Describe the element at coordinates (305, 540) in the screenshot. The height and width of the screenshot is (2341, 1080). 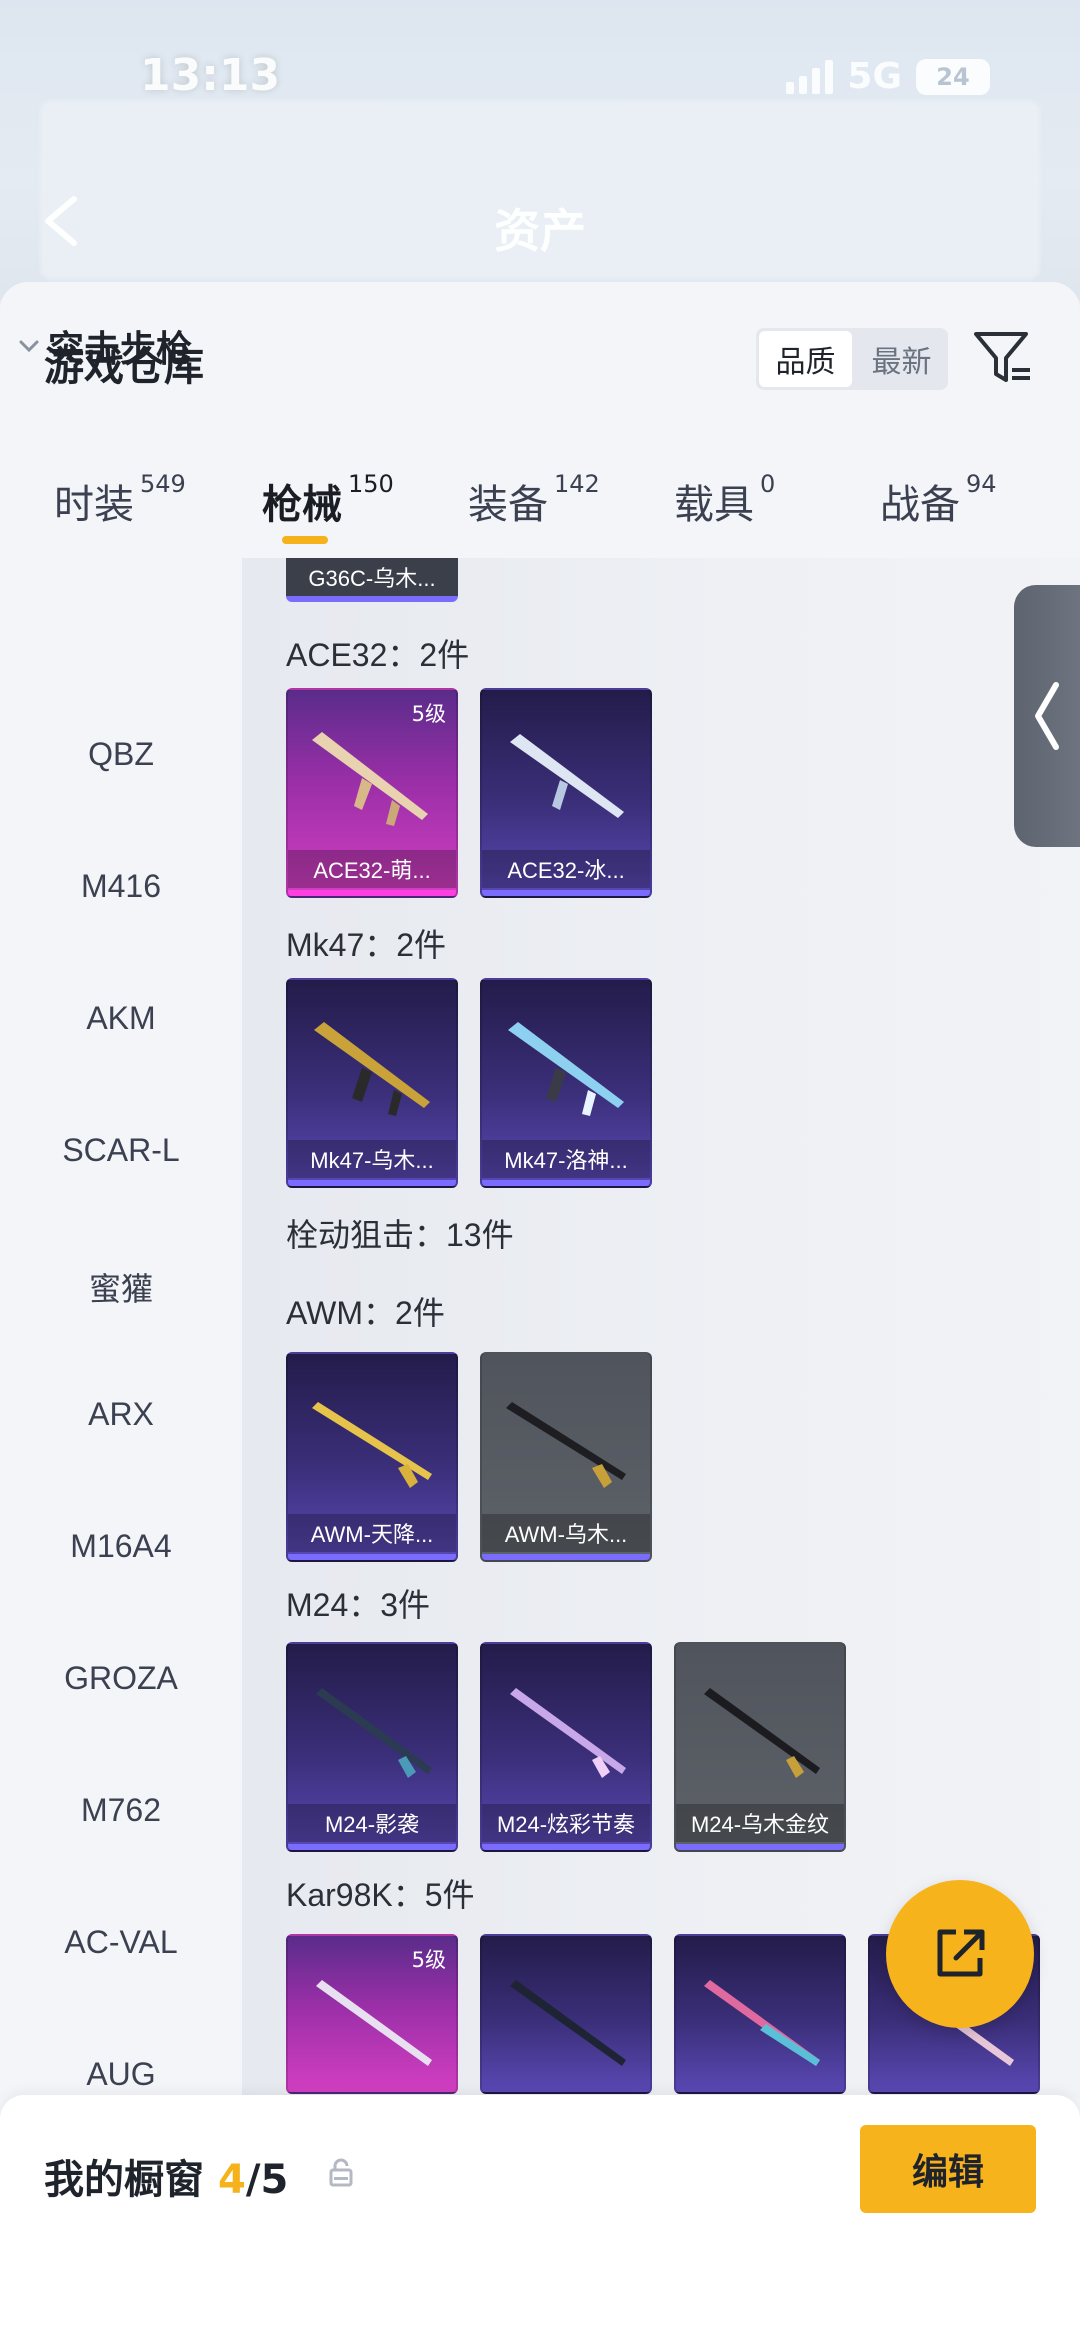
I see `active-tab-indicator` at that location.